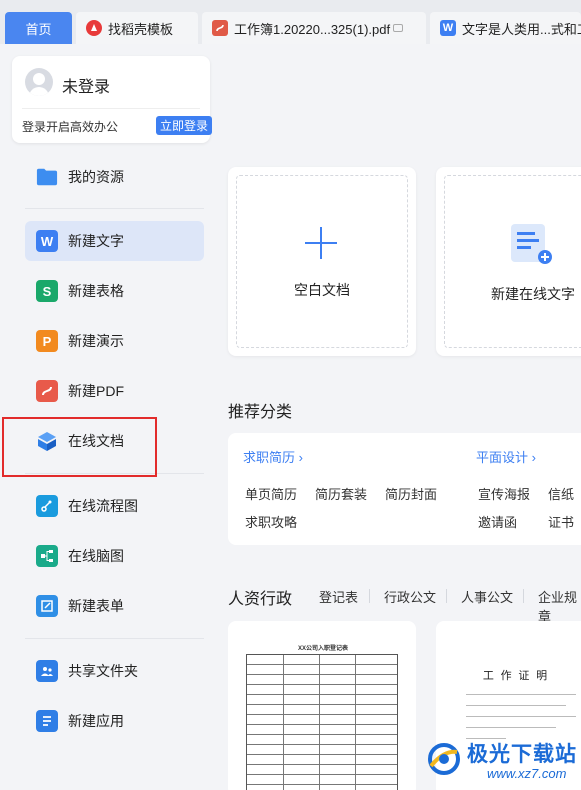  I want to click on category-item: 简历套装, so click(341, 493).